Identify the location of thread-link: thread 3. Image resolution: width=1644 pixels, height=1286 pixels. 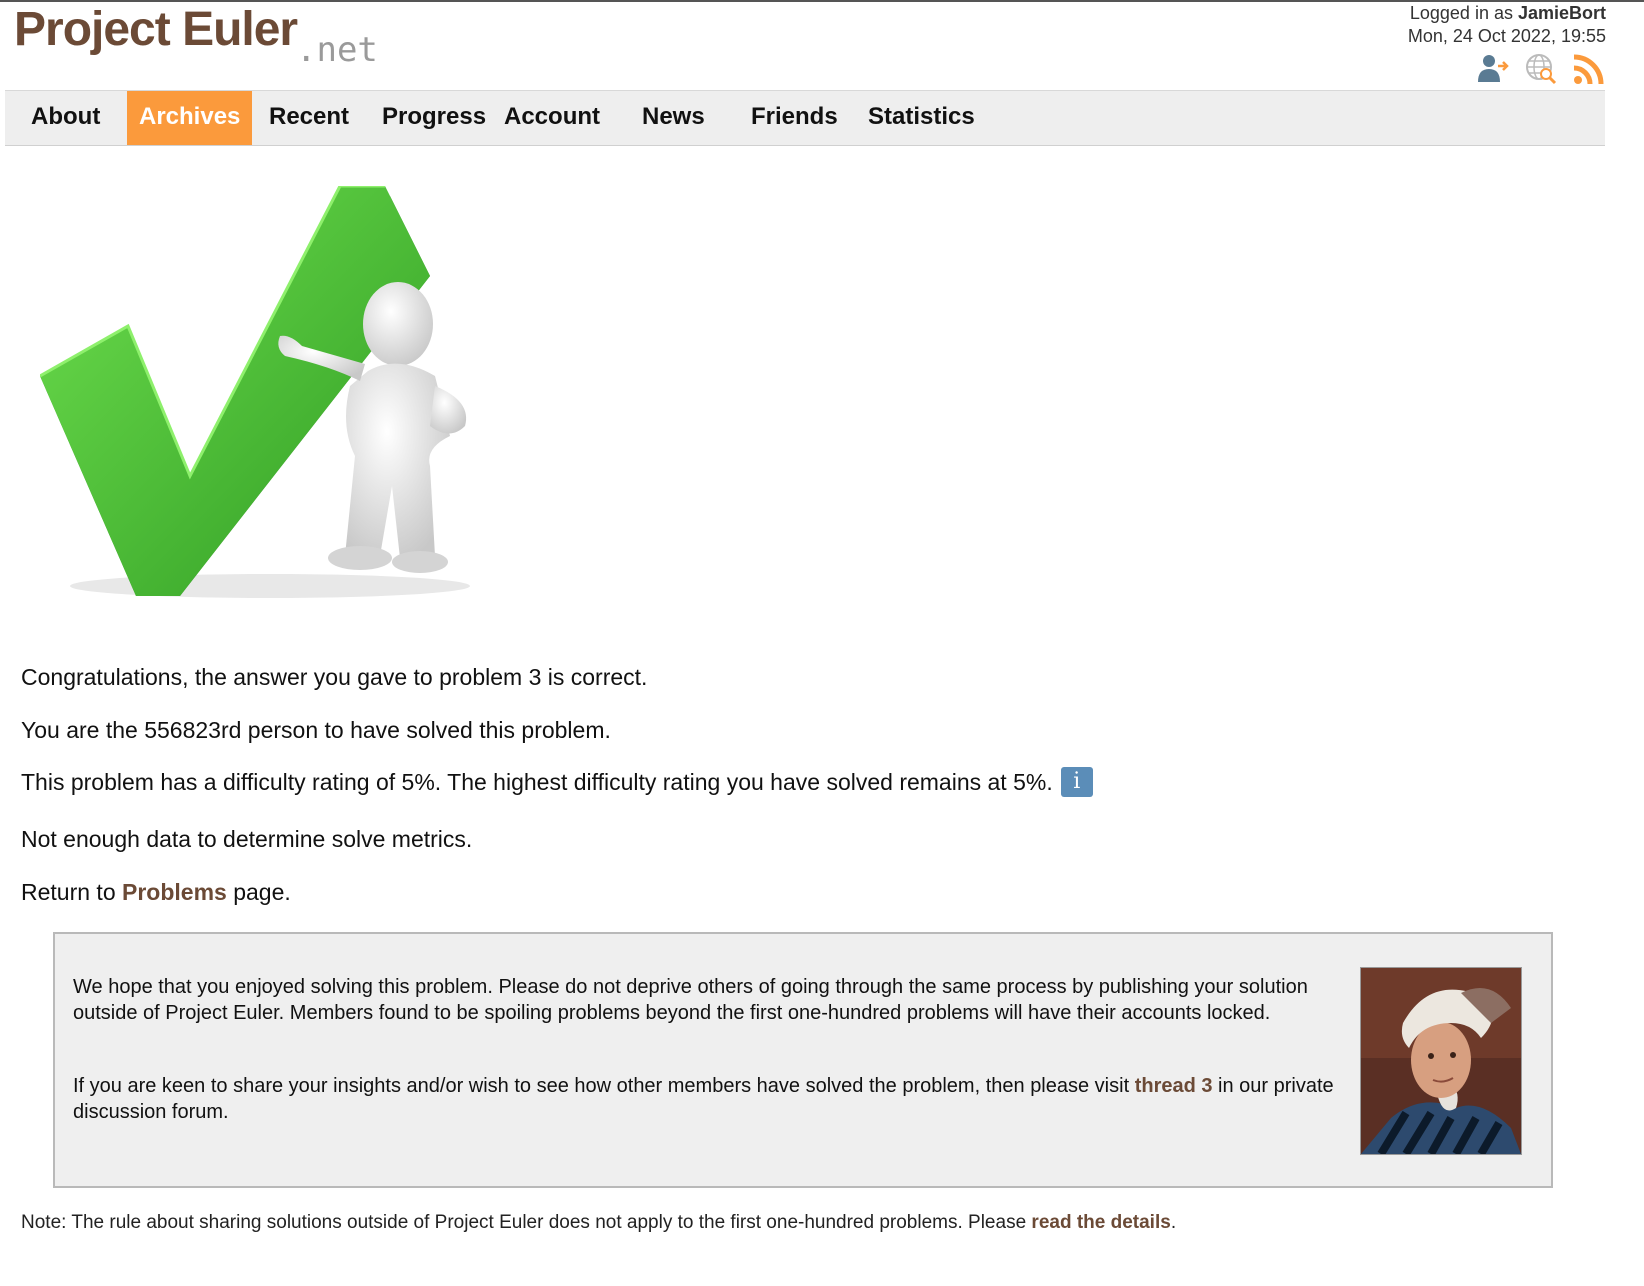
(1174, 1086).